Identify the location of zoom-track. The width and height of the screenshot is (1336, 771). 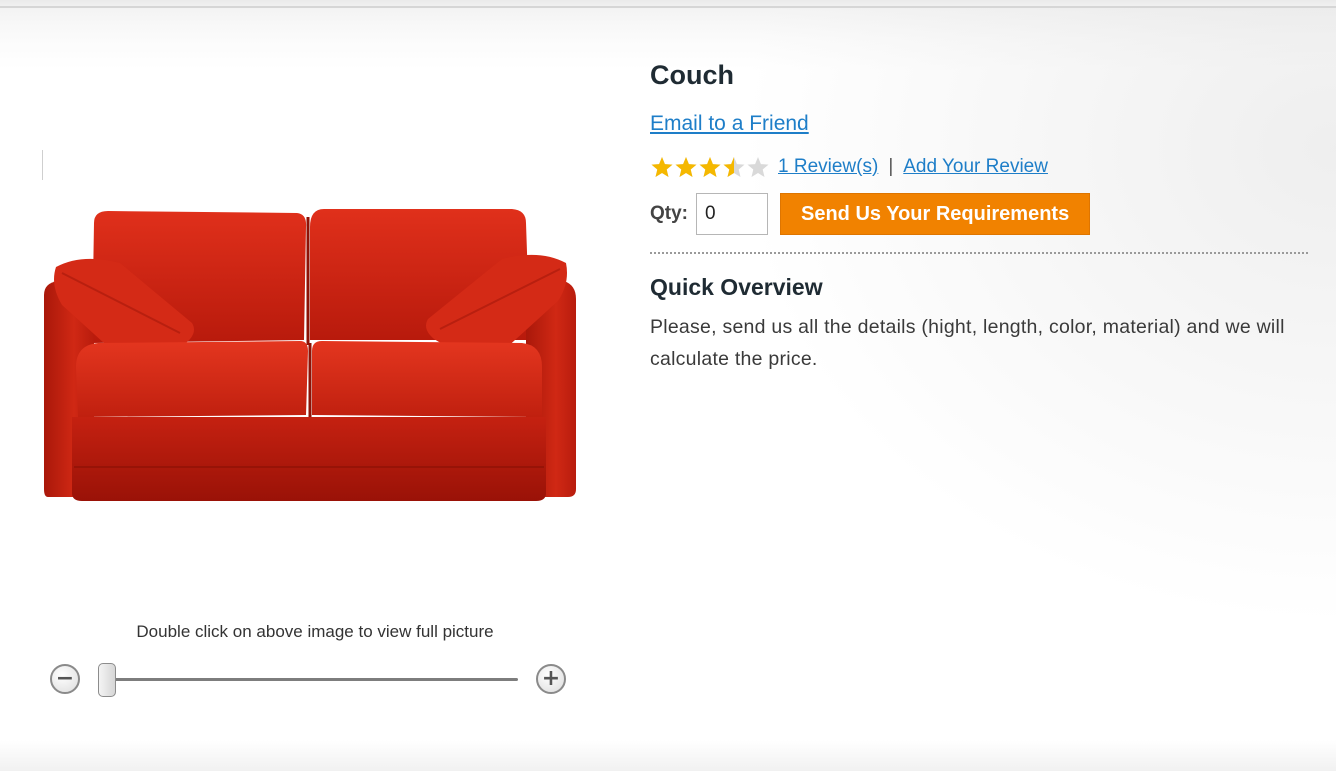
(313, 679).